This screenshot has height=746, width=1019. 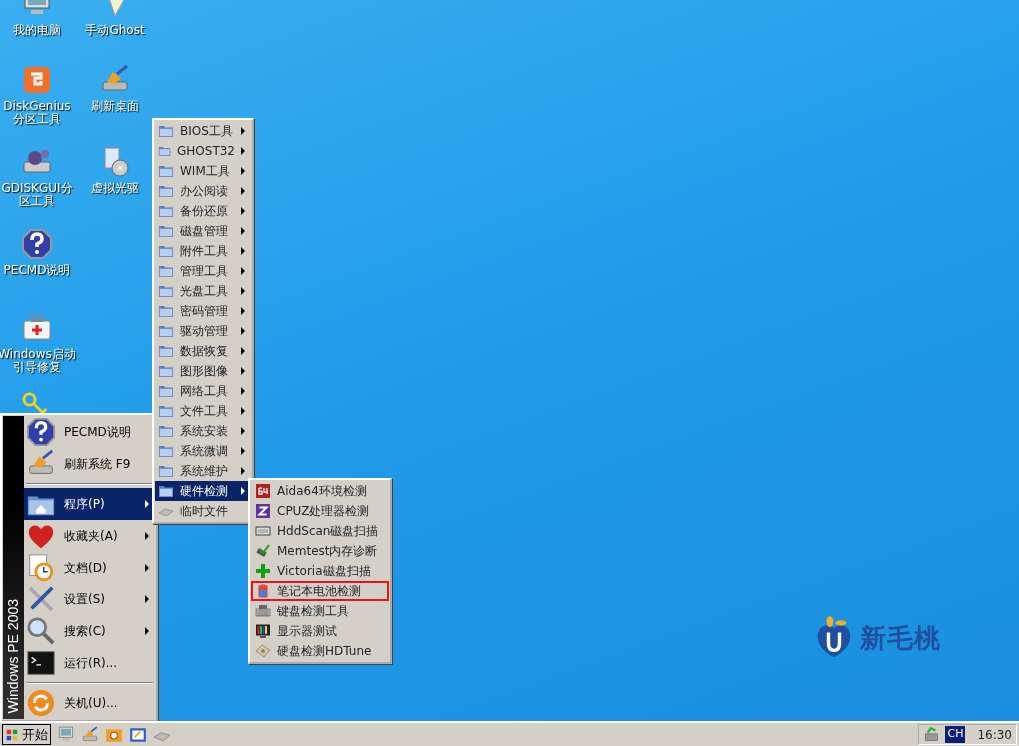 What do you see at coordinates (89, 631) in the screenshot?
I see `start-menu-item: 搜索(C)` at bounding box center [89, 631].